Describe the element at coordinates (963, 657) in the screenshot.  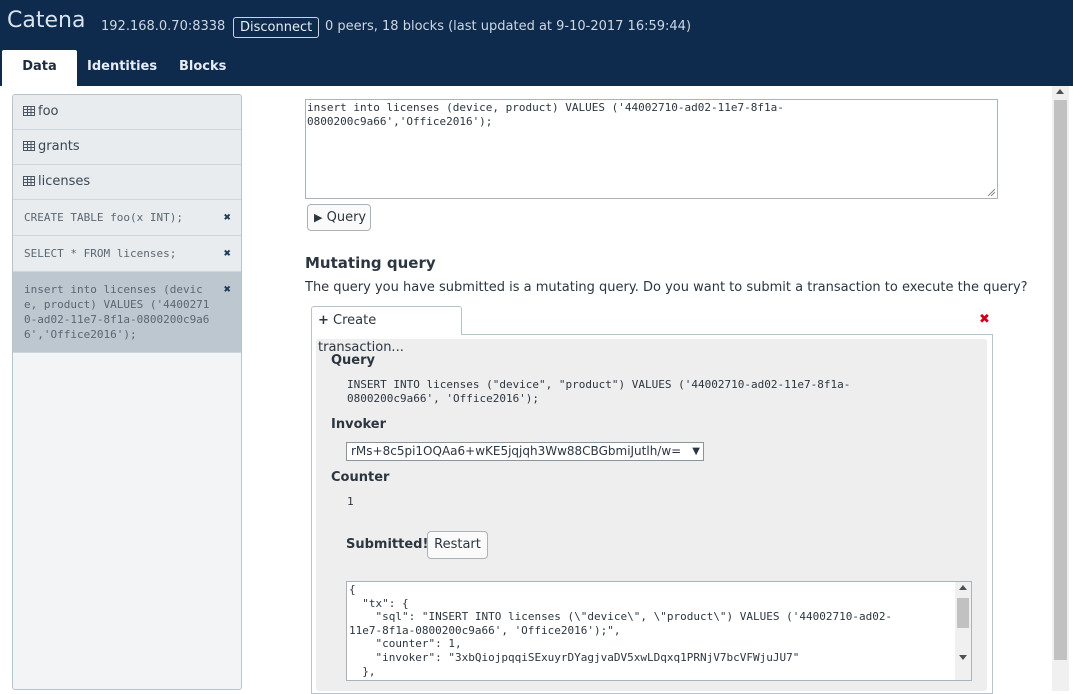
I see `scroll-down-icon` at that location.